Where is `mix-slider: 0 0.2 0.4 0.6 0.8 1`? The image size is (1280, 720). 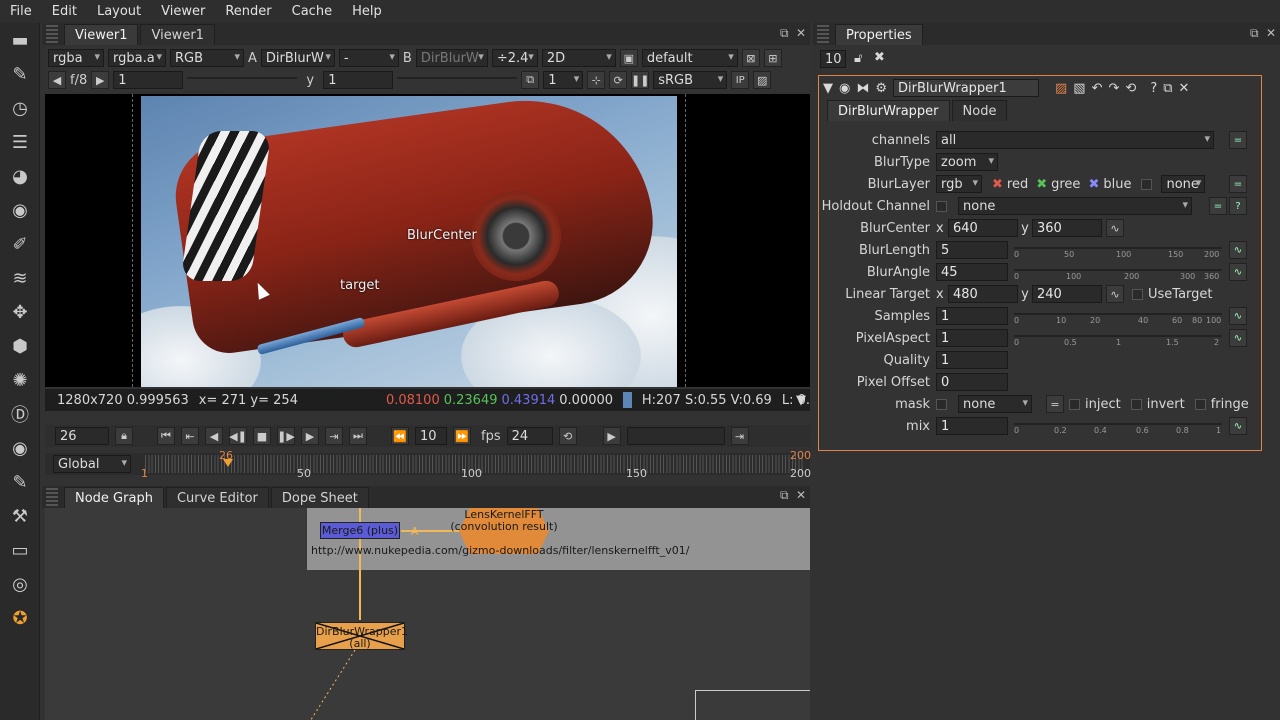 mix-slider: 0 0.2 0.4 0.6 0.8 1 is located at coordinates (1118, 426).